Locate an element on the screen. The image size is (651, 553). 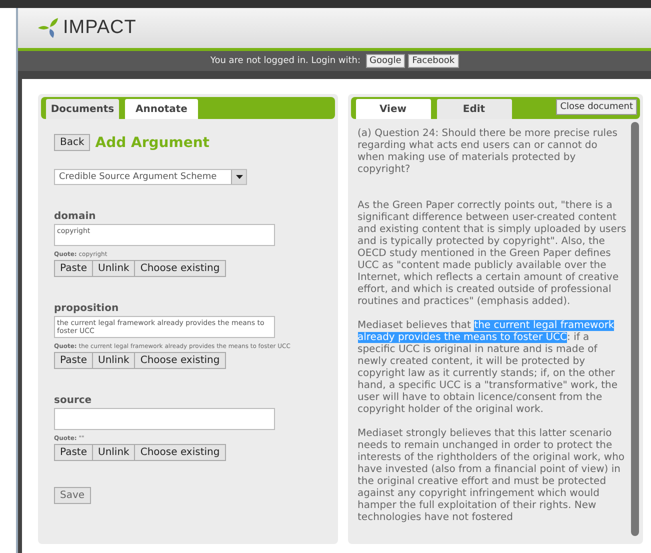
tab: Documents is located at coordinates (82, 109).